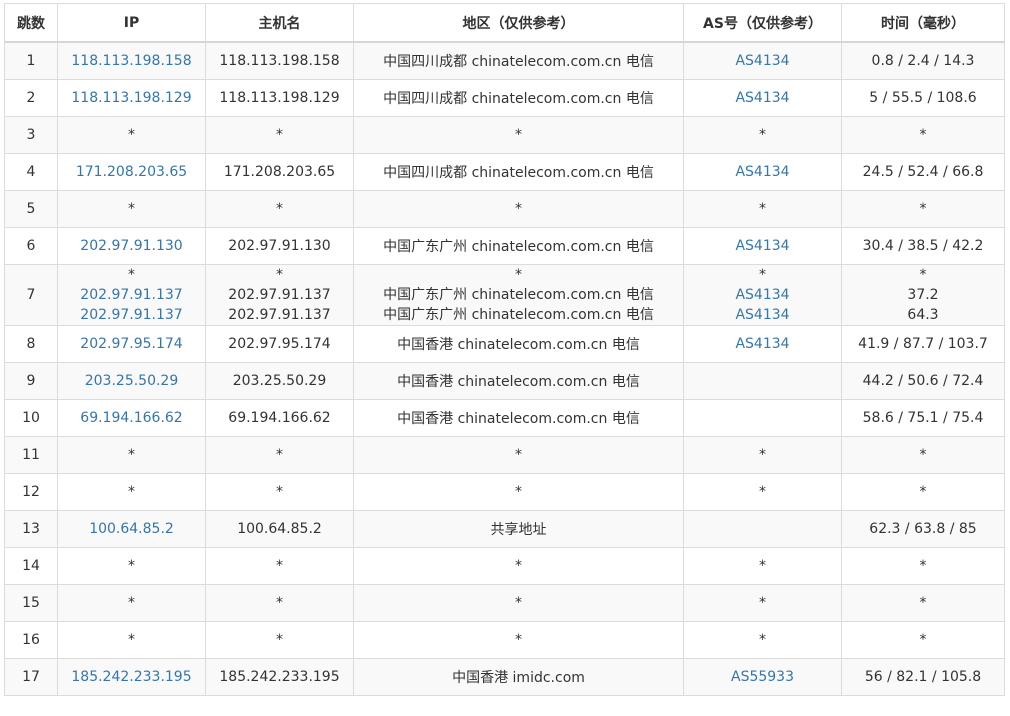  Describe the element at coordinates (279, 172) in the screenshot. I see `hostname-text: 171.208.203.65` at that location.